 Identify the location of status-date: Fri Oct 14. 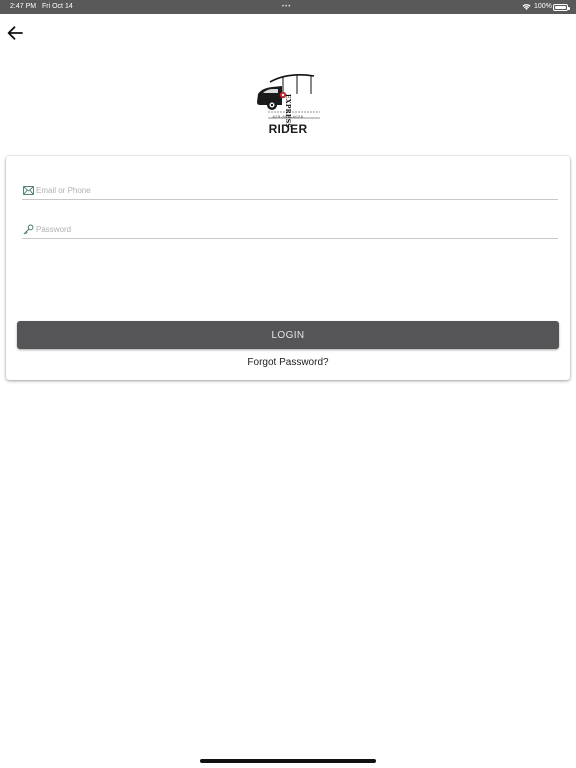
(57, 6).